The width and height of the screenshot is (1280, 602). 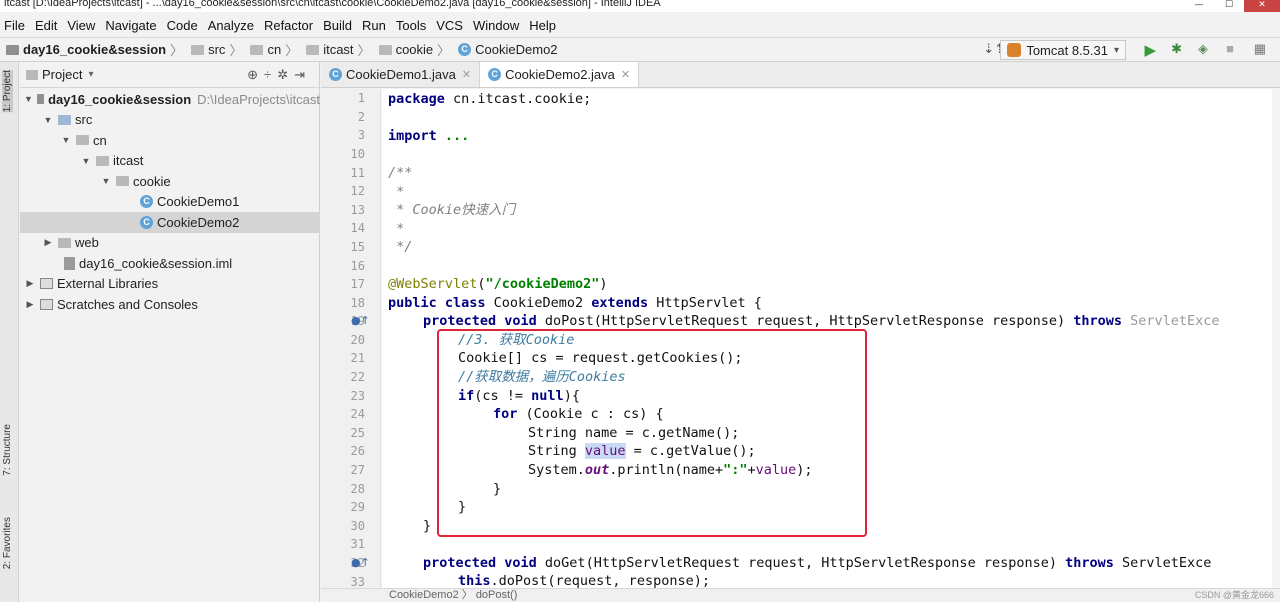 What do you see at coordinates (170, 304) in the screenshot?
I see `tree-item-scratches: ▶ Scratches and Consoles` at bounding box center [170, 304].